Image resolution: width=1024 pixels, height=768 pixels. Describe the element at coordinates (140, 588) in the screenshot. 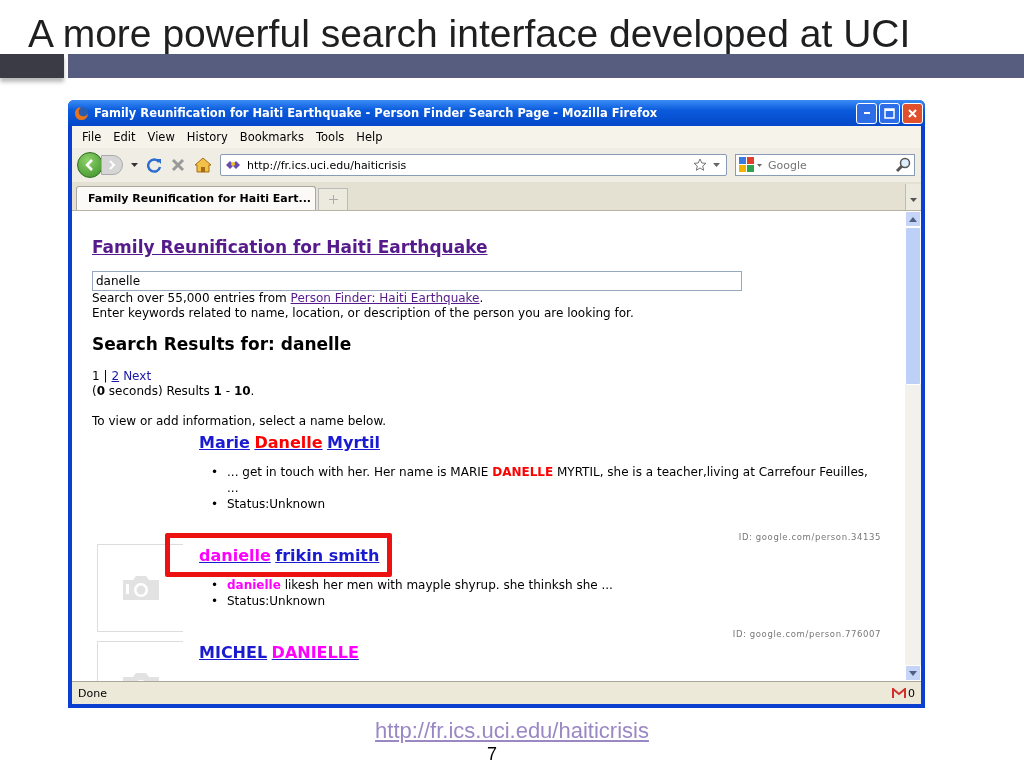

I see `camera-icon` at that location.